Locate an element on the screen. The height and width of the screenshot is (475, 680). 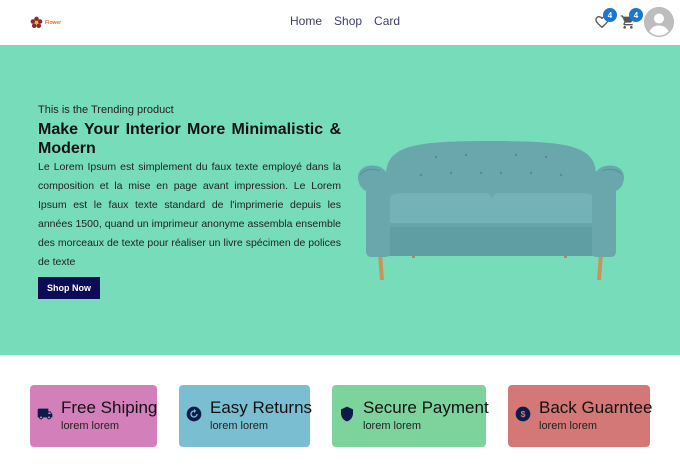
user-avatar-icon is located at coordinates (659, 22).